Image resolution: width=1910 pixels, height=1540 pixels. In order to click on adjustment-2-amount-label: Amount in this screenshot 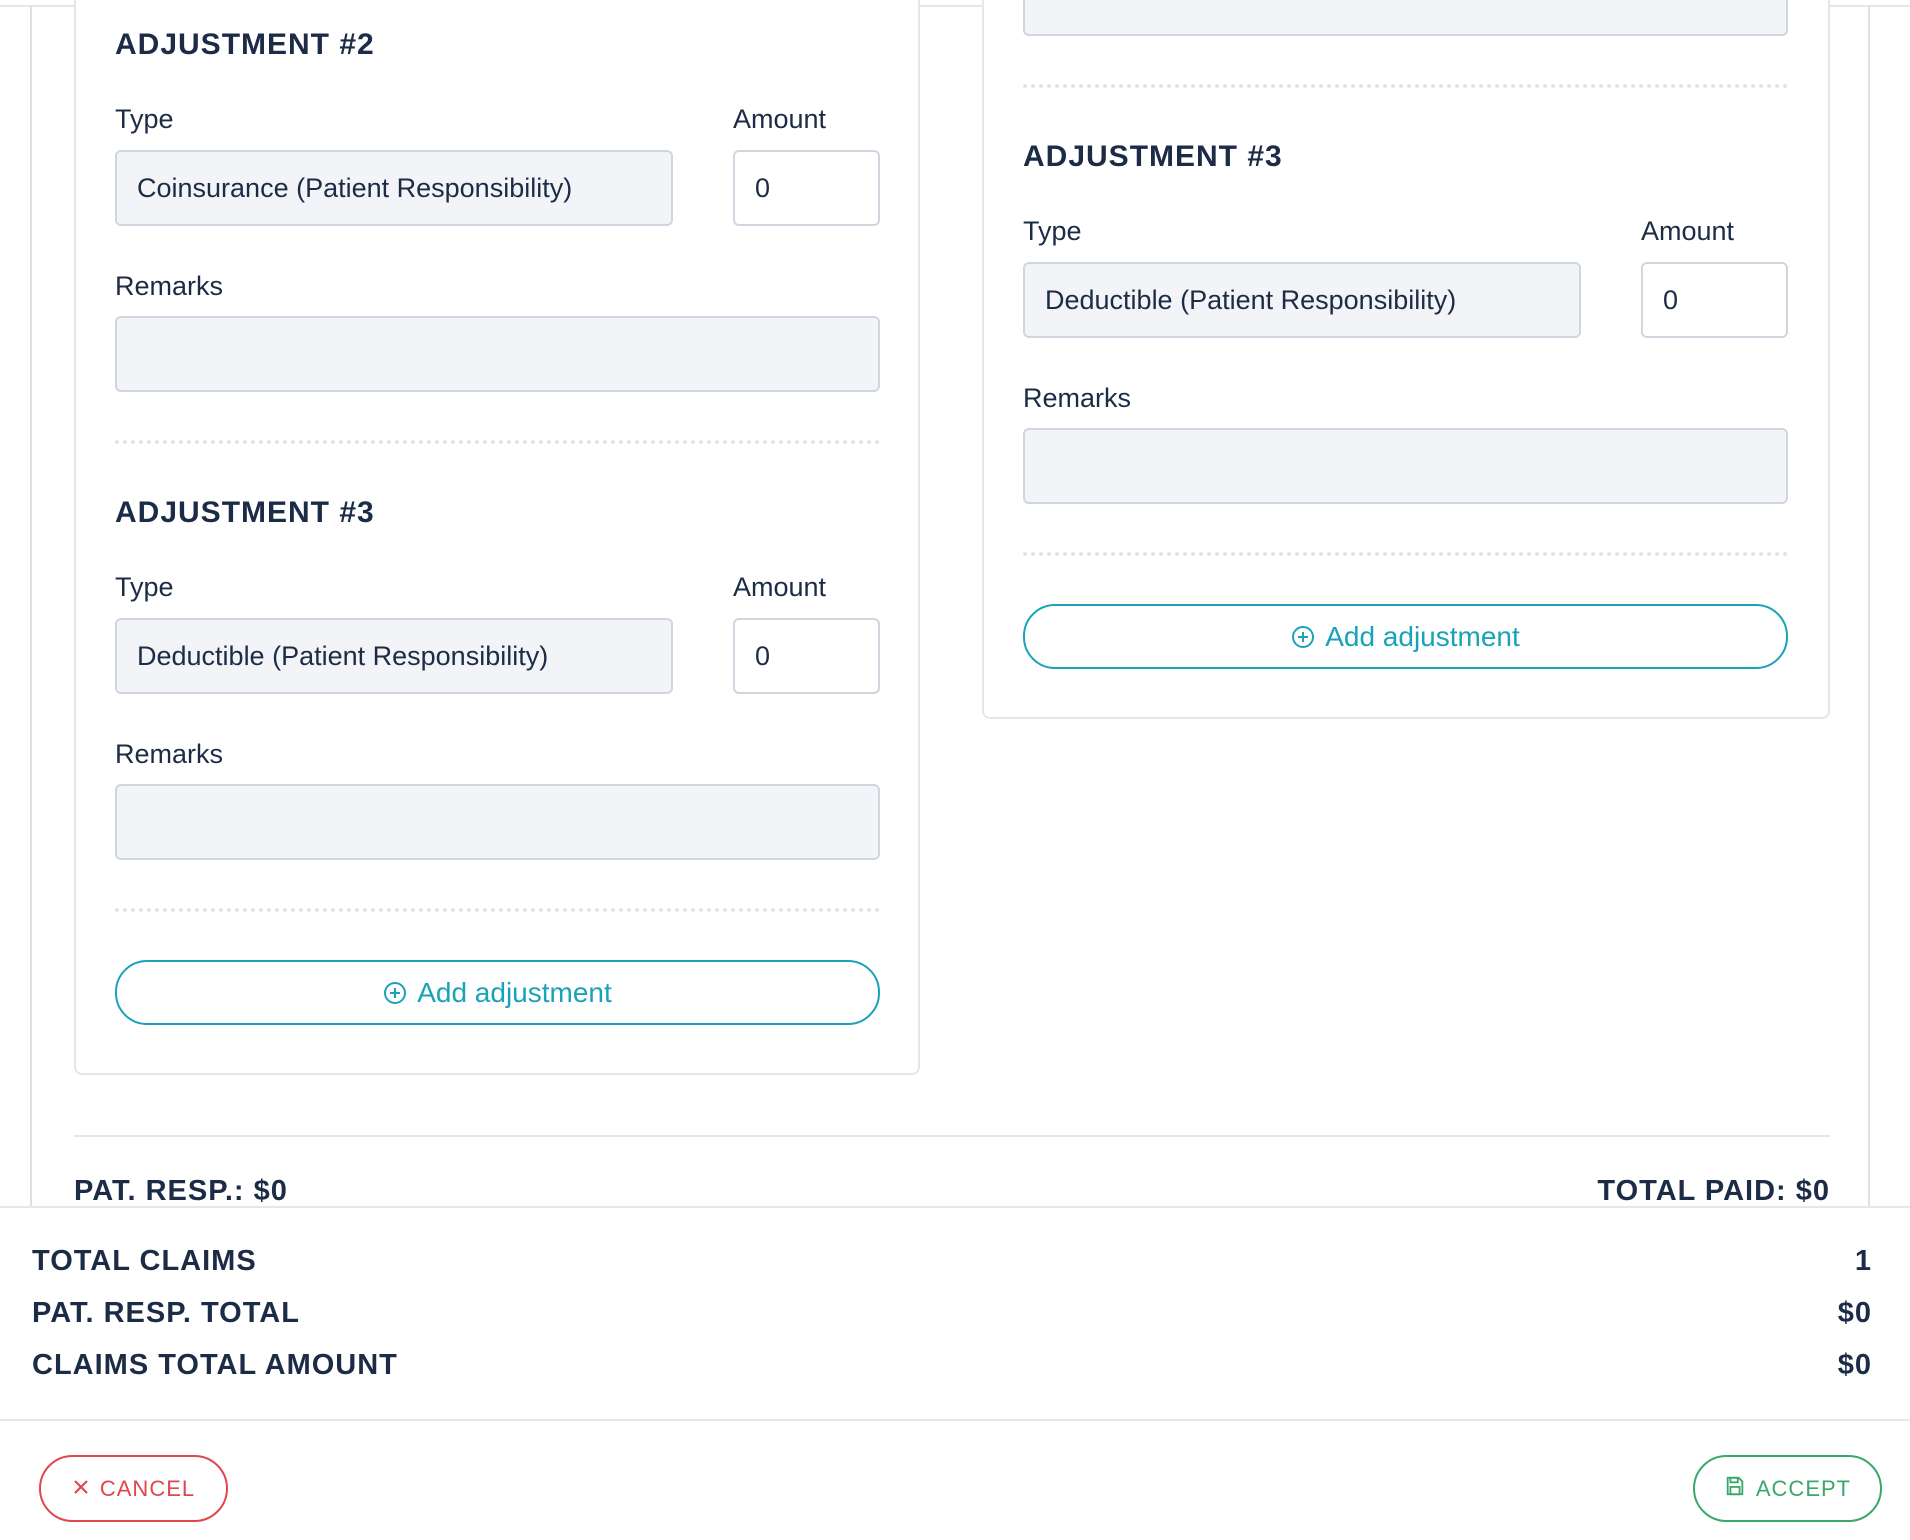, I will do `click(780, 119)`.